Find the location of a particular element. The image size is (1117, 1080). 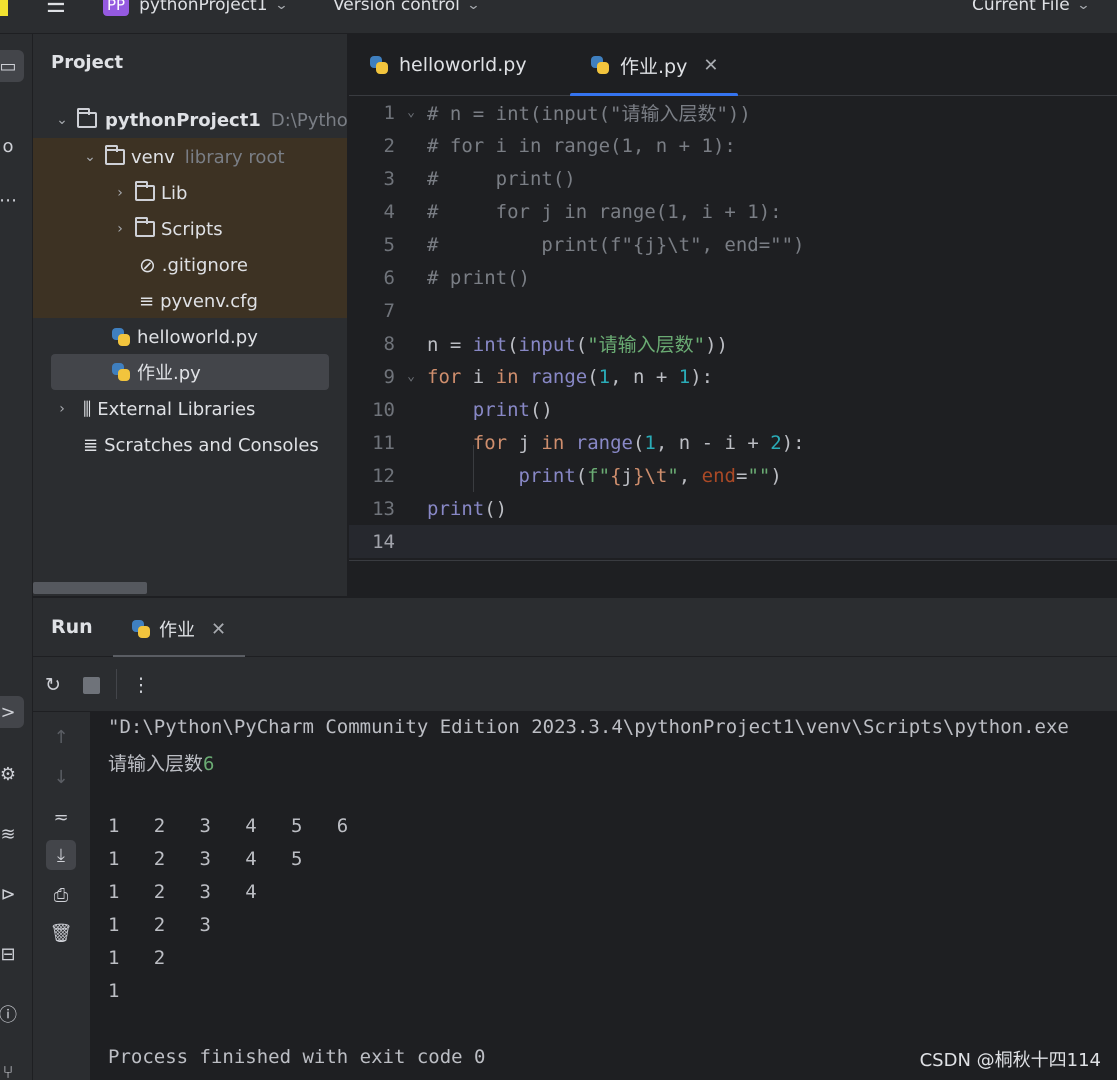

run-panel-header: Run 作业 ✕ is located at coordinates (575, 627).